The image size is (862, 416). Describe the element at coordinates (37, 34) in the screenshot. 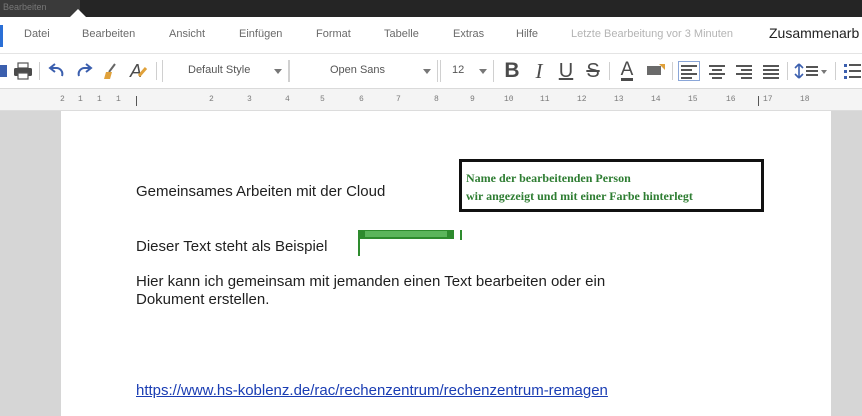

I see `menu-datei: Datei` at that location.